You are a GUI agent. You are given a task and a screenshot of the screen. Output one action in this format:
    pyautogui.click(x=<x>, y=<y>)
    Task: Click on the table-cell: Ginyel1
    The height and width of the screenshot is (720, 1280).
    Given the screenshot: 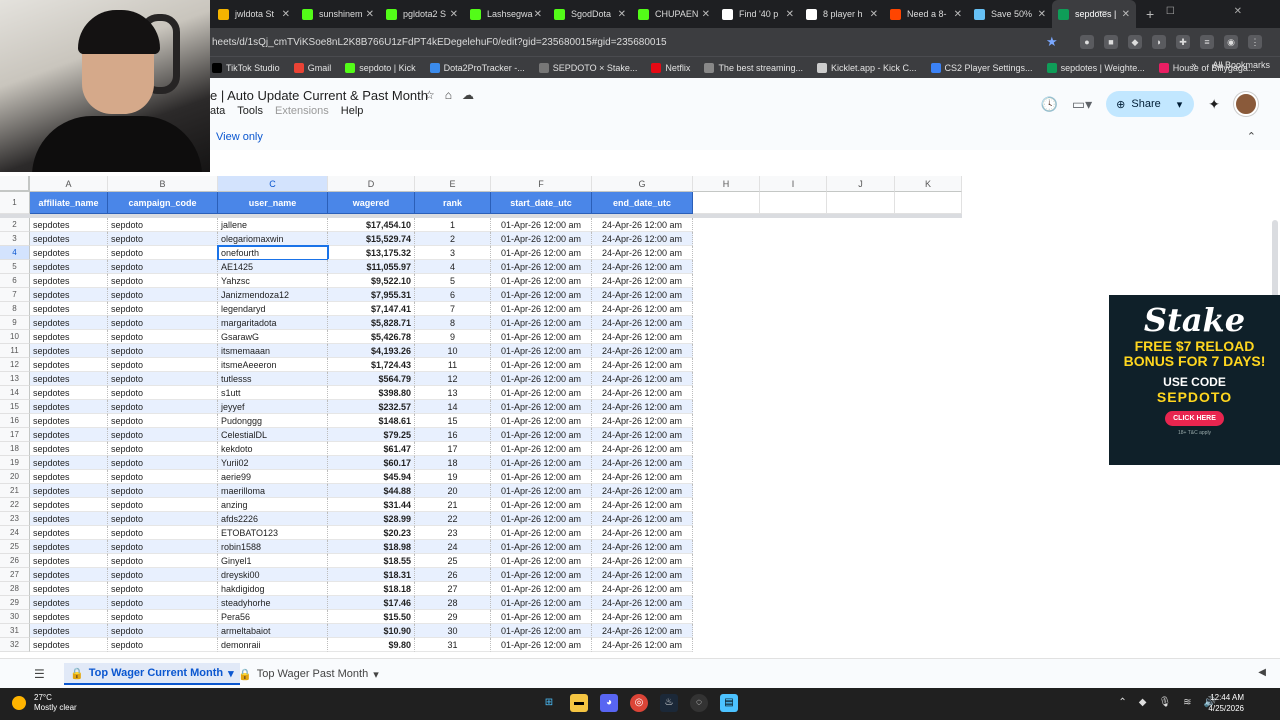 What is the action you would take?
    pyautogui.click(x=273, y=561)
    